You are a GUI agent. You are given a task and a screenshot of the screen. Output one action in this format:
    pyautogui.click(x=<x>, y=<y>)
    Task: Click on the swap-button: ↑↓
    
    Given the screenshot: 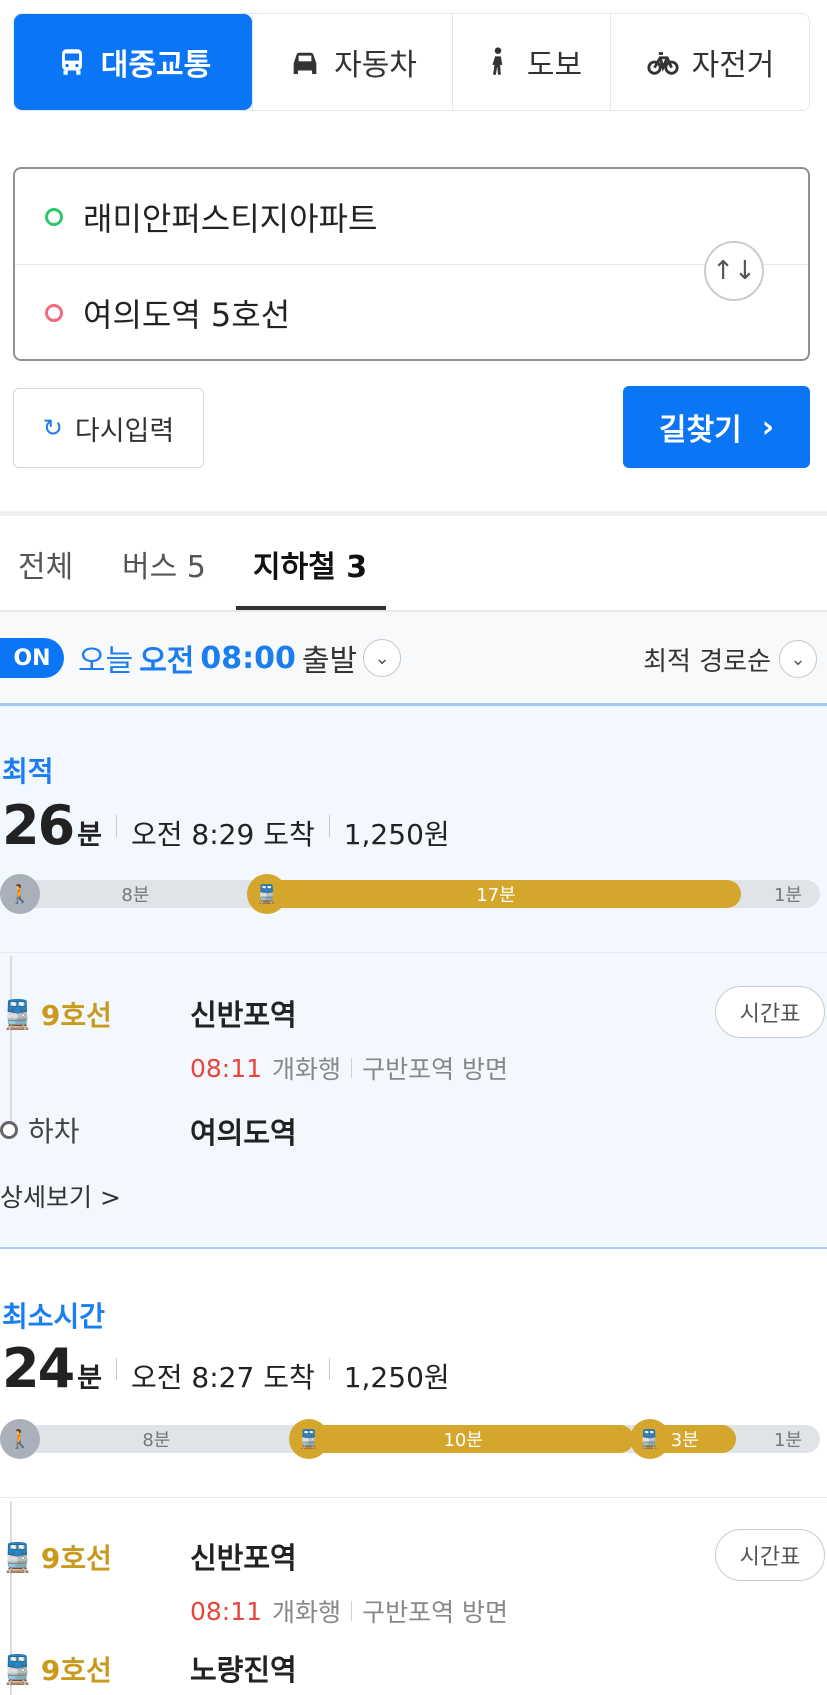 What is the action you would take?
    pyautogui.click(x=734, y=271)
    